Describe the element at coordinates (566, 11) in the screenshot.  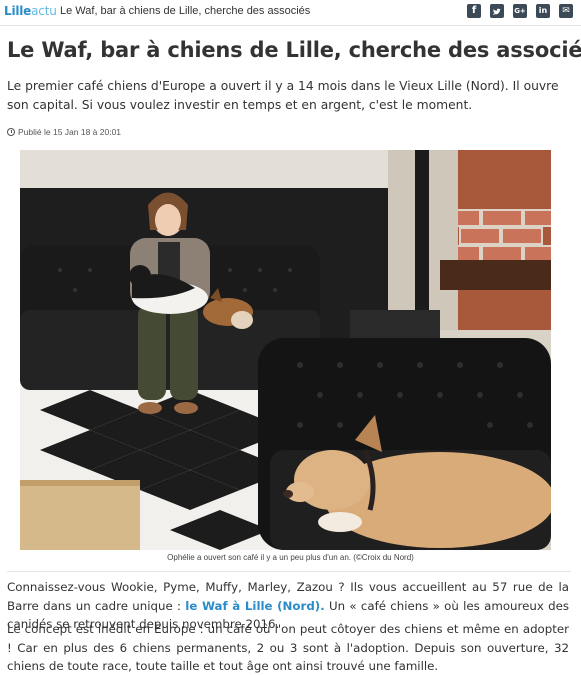
I see `email-icon: ✉` at that location.